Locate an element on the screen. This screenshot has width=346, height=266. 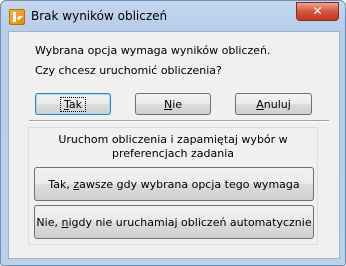
cancel-button: Anuluj is located at coordinates (273, 104).